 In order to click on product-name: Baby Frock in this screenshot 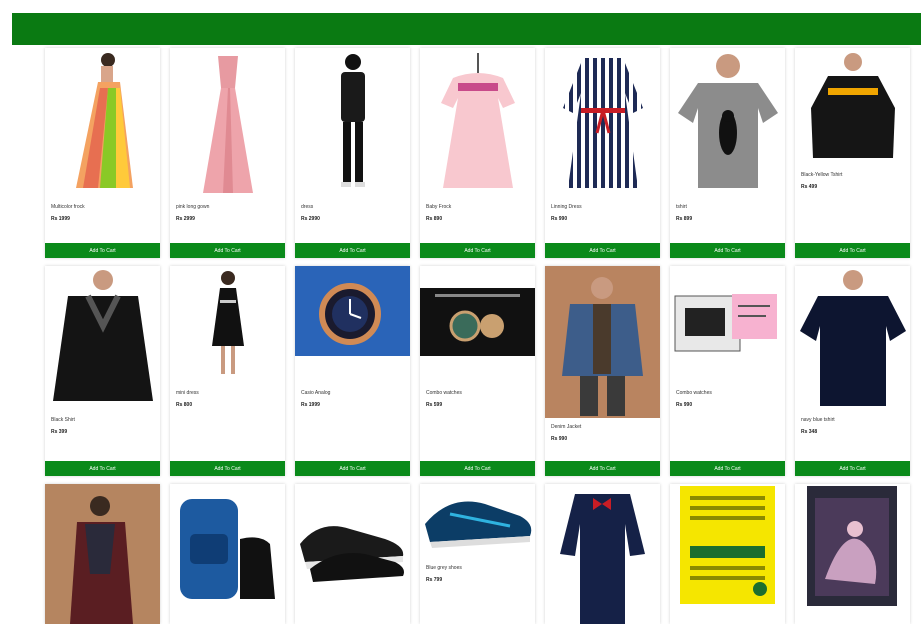, I will do `click(439, 207)`.